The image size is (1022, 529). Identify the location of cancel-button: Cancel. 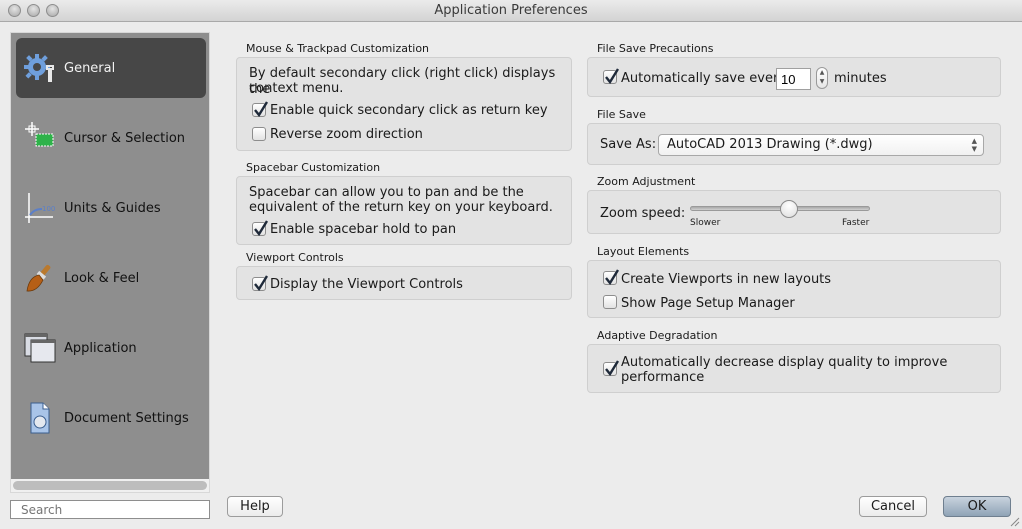
(893, 506).